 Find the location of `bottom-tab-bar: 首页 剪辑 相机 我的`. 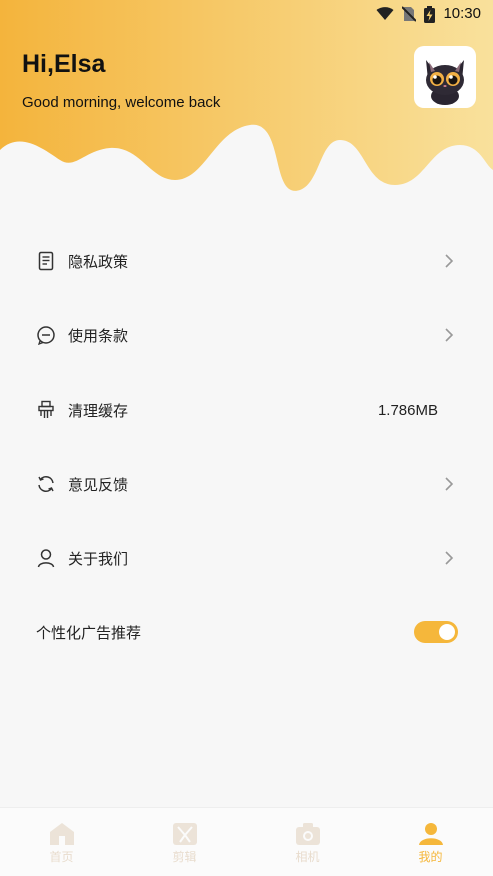

bottom-tab-bar: 首页 剪辑 相机 我的 is located at coordinates (246, 841).